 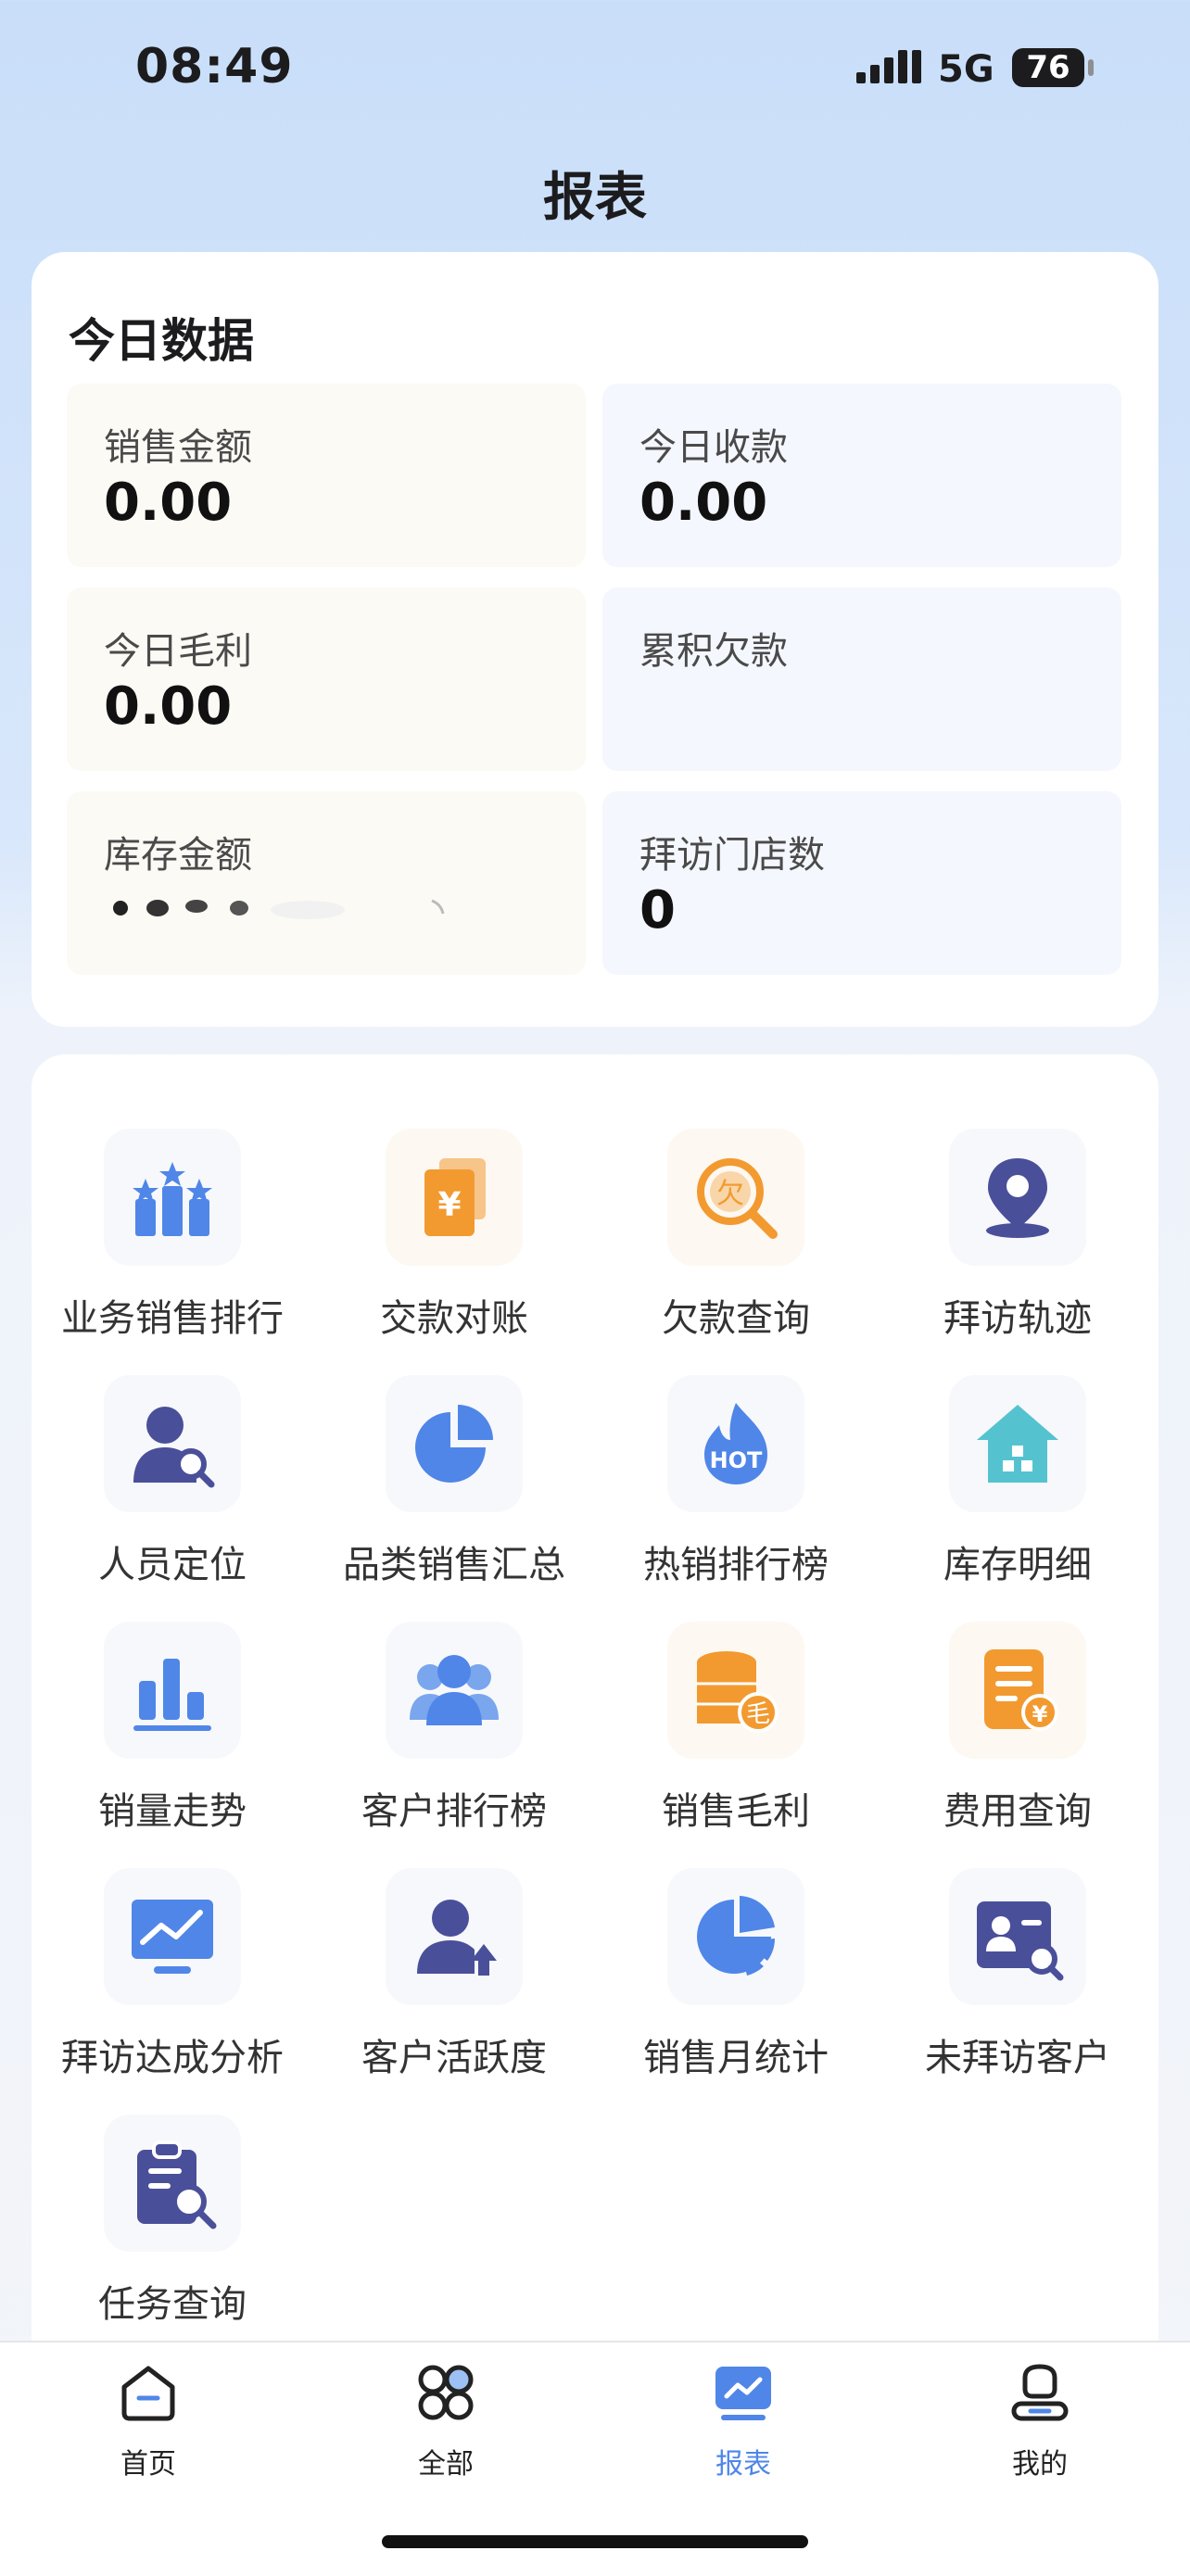 I want to click on customer-activity-icon, so click(x=457, y=1938).